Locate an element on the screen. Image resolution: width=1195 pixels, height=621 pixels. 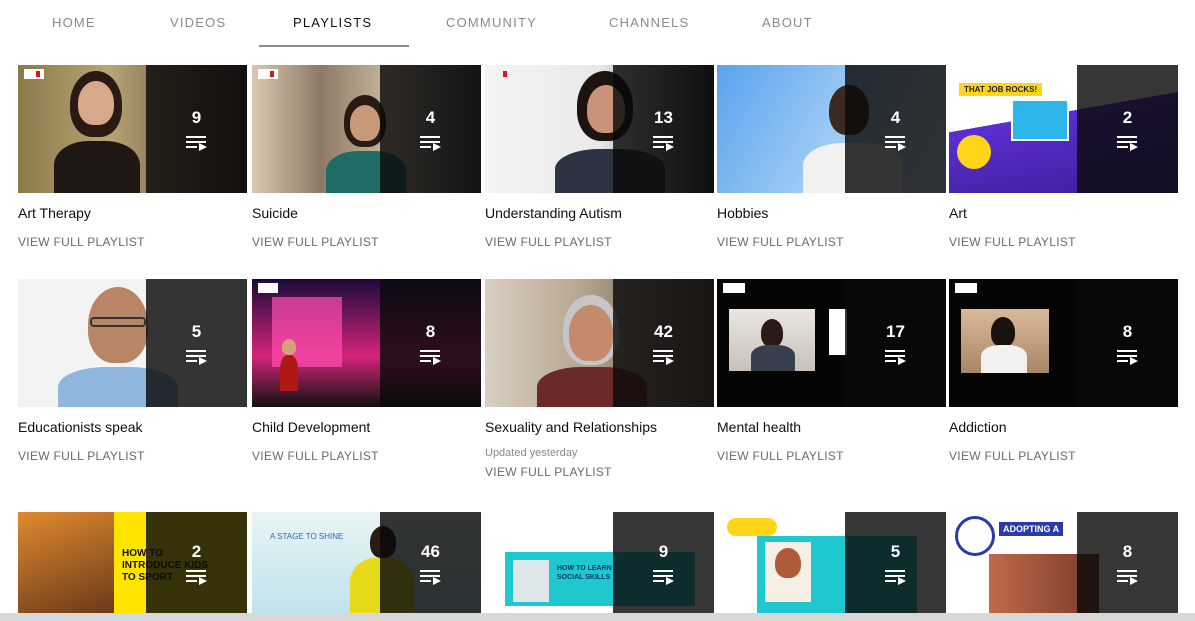
playlist-card: 5 Educationists speak VIEW FULL PLAYLIST is located at coordinates (132, 372).